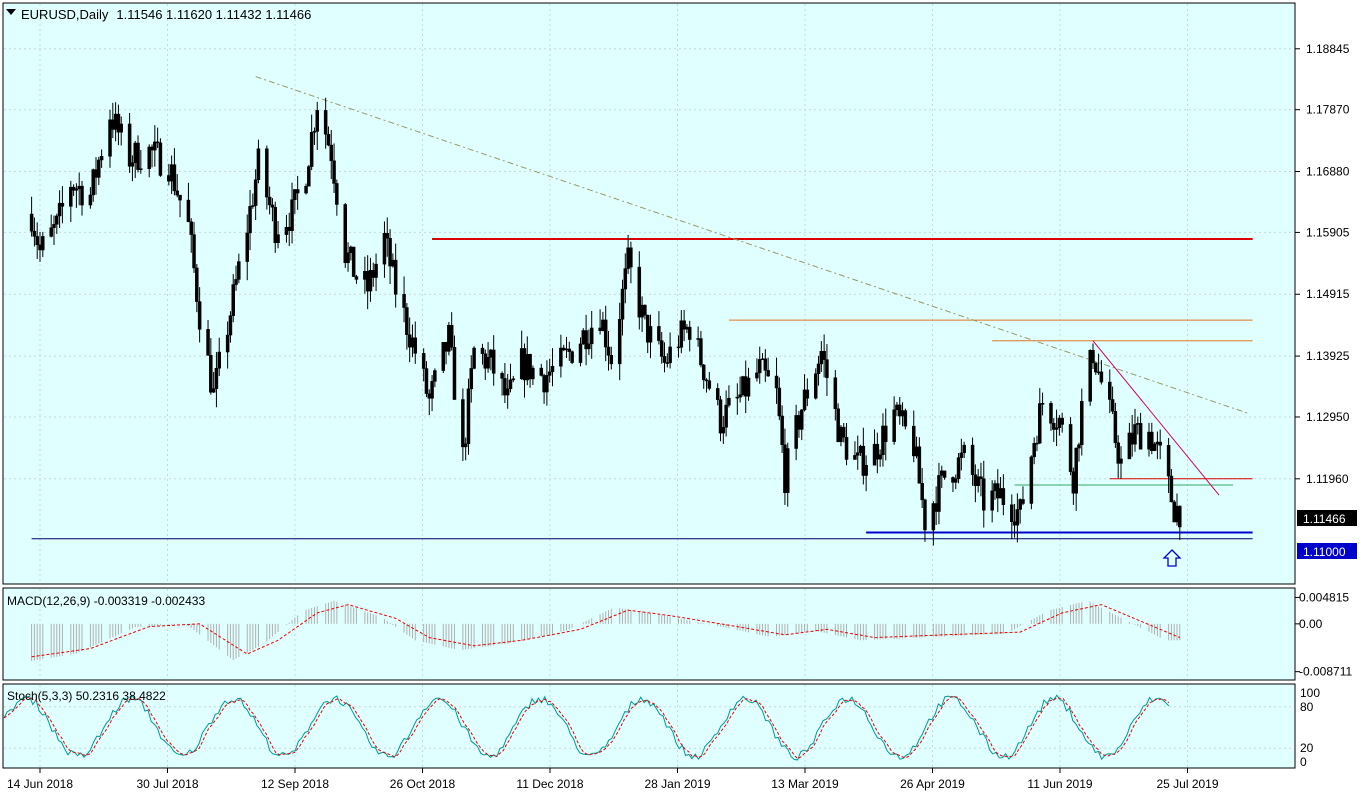 This screenshot has height=797, width=1368. What do you see at coordinates (1325, 672) in the screenshot?
I see `macd-tick-label: -0.008711` at bounding box center [1325, 672].